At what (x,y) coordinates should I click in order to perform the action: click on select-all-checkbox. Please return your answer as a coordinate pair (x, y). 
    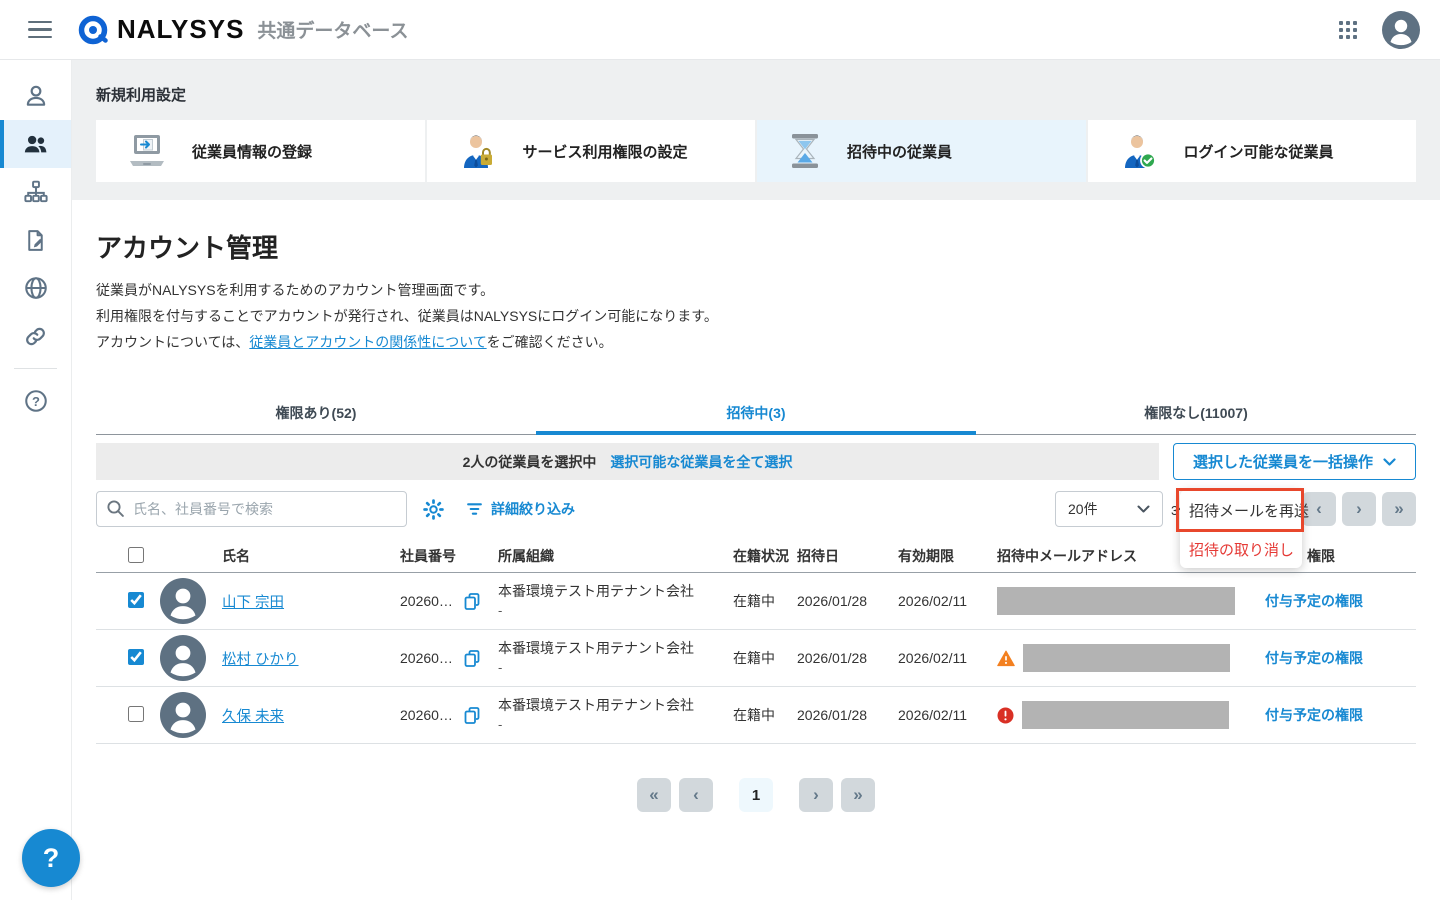
    Looking at the image, I should click on (136, 554).